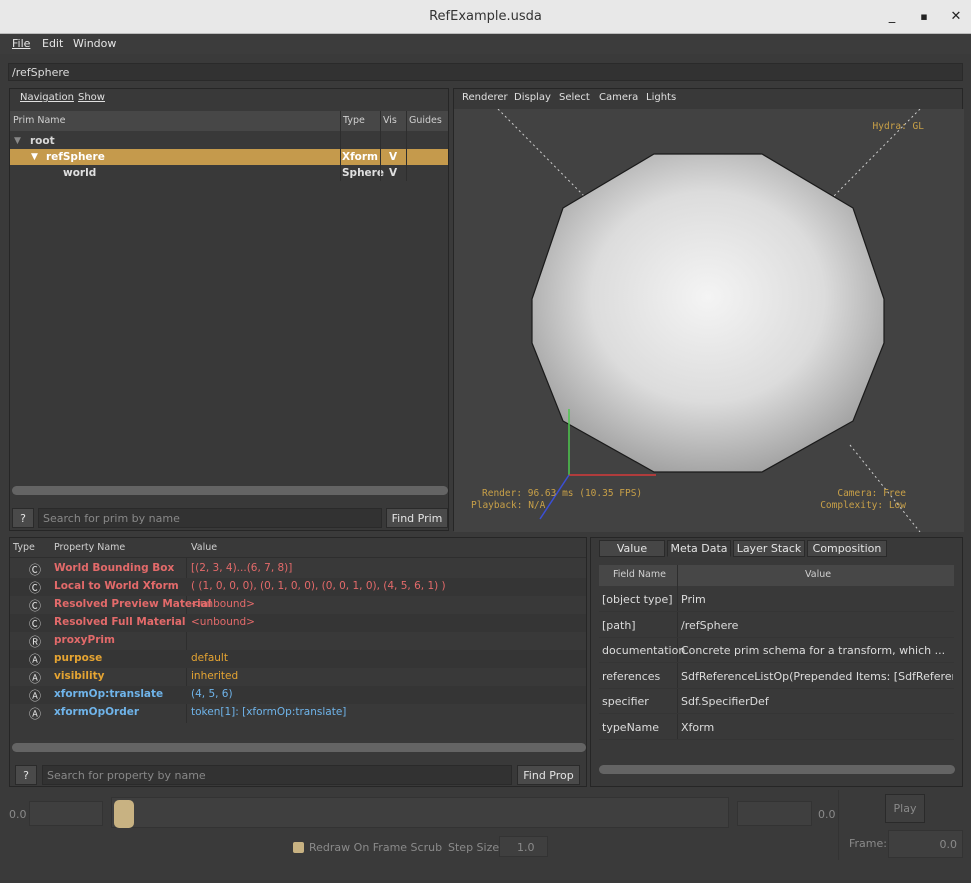 The image size is (971, 883). I want to click on meta-row: [path] /refSphere, so click(776, 625).